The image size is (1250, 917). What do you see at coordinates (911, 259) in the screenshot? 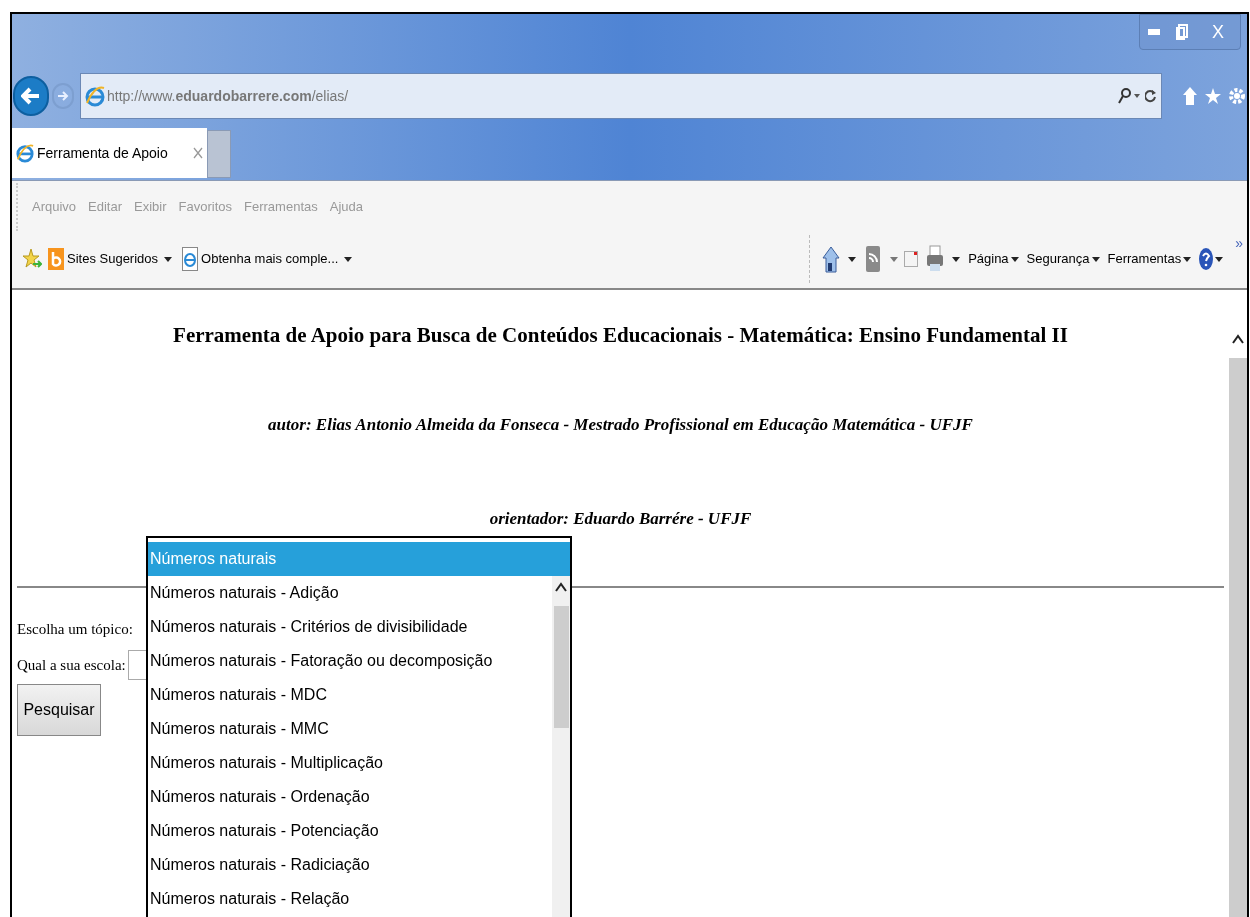
I see `mail-icon` at bounding box center [911, 259].